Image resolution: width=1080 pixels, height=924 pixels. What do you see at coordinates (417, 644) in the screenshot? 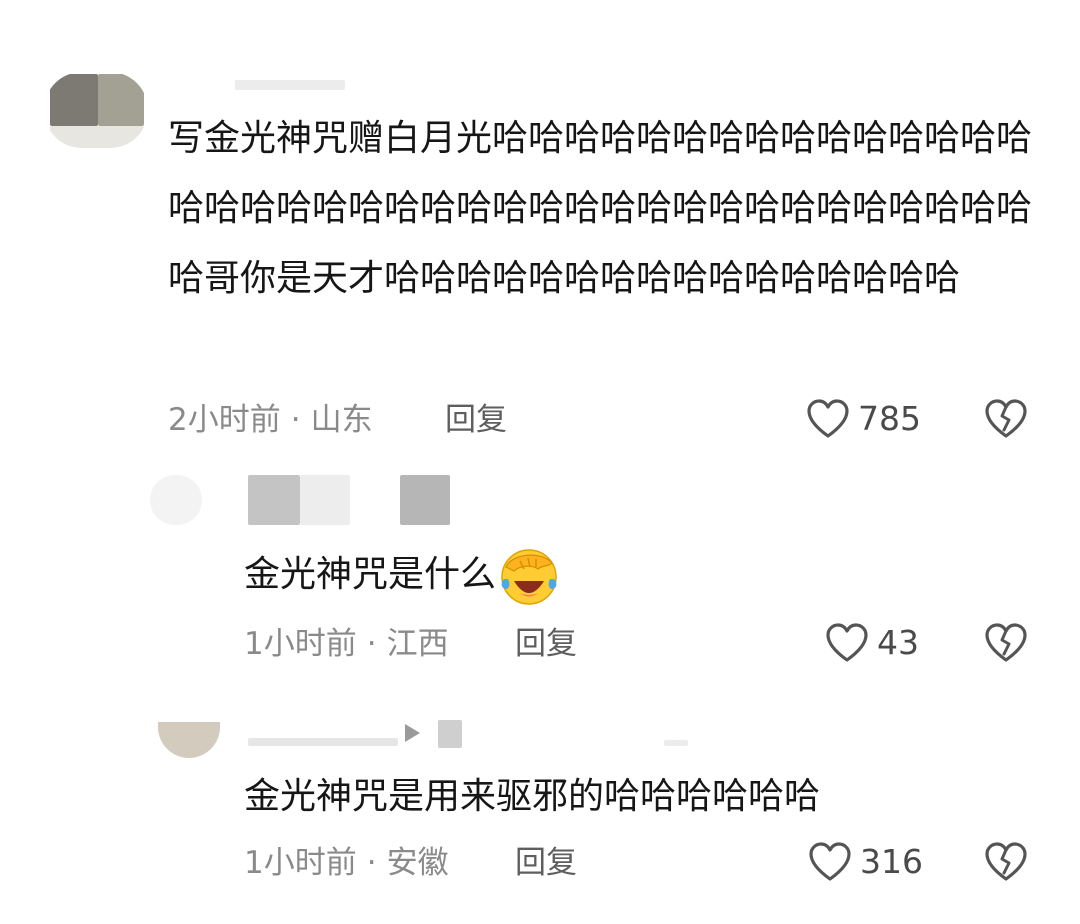
I see `comment-location: 江西` at bounding box center [417, 644].